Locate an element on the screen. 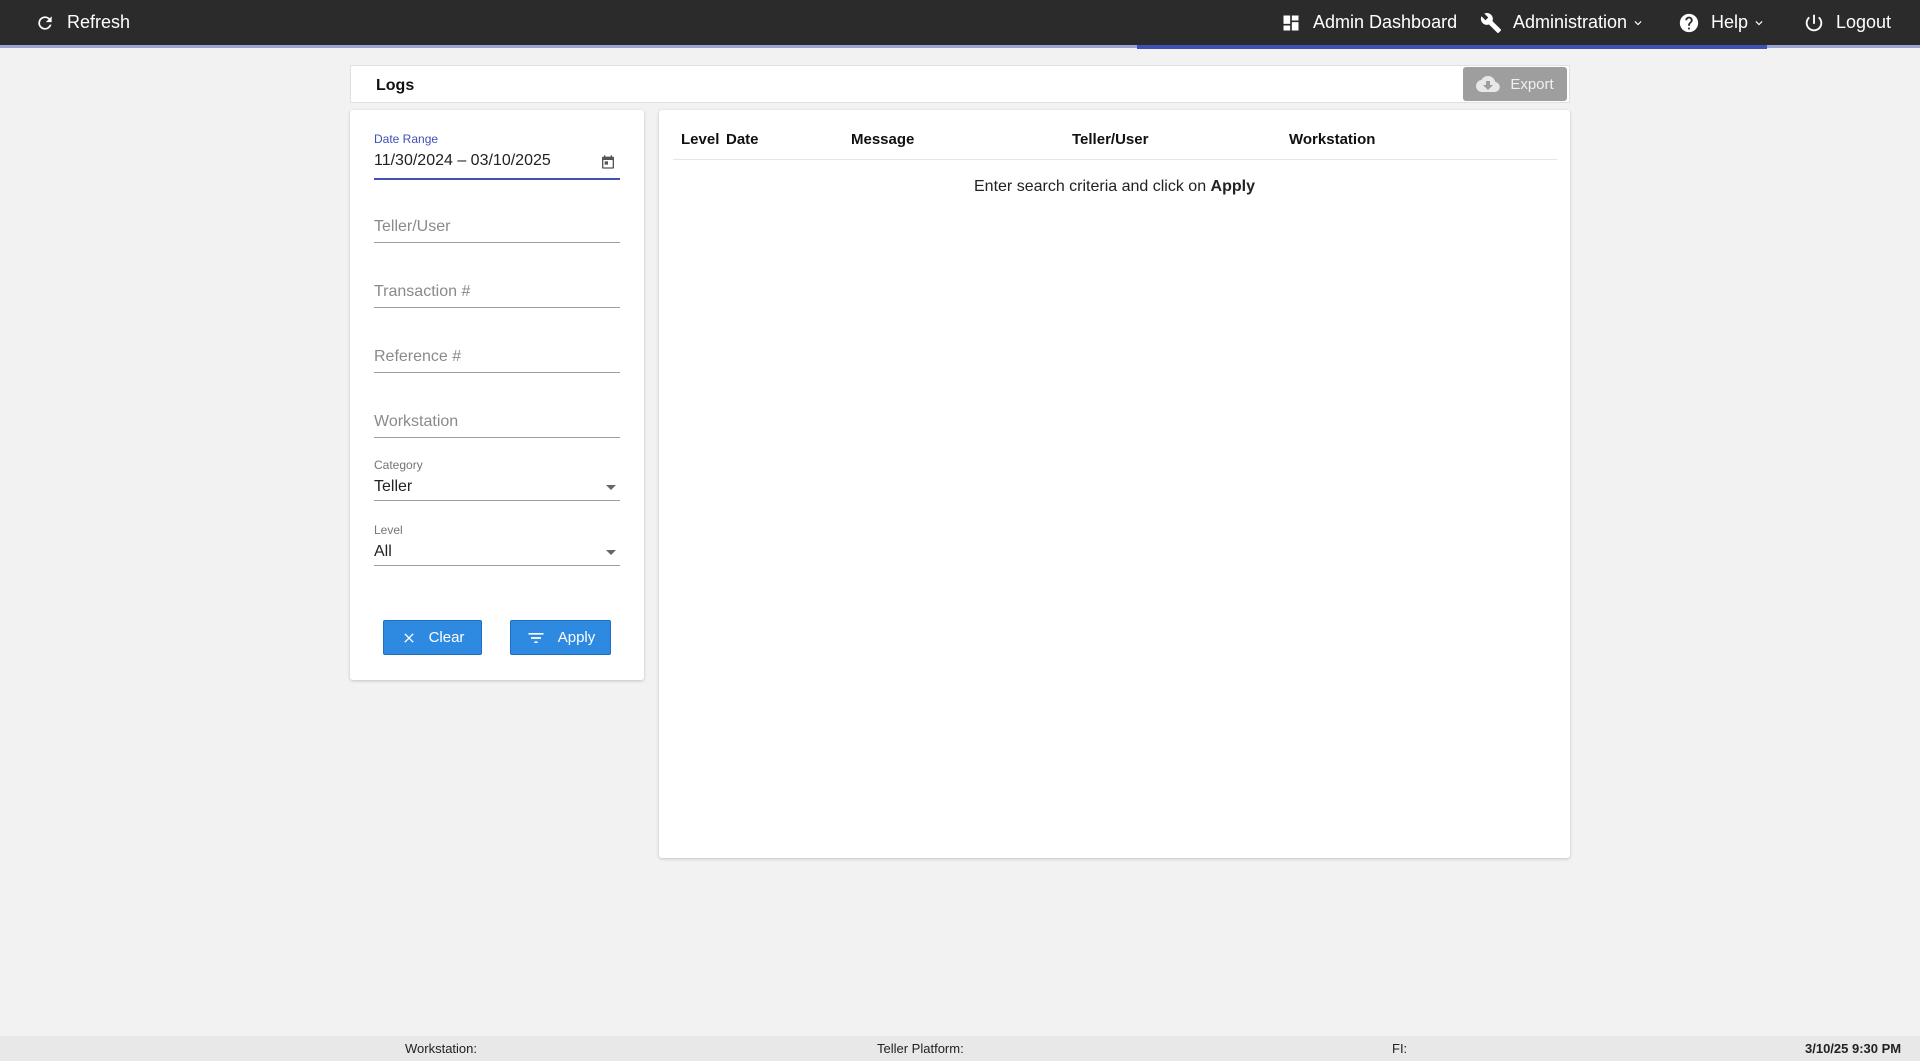 The width and height of the screenshot is (1920, 1061). help-icon is located at coordinates (1689, 23).